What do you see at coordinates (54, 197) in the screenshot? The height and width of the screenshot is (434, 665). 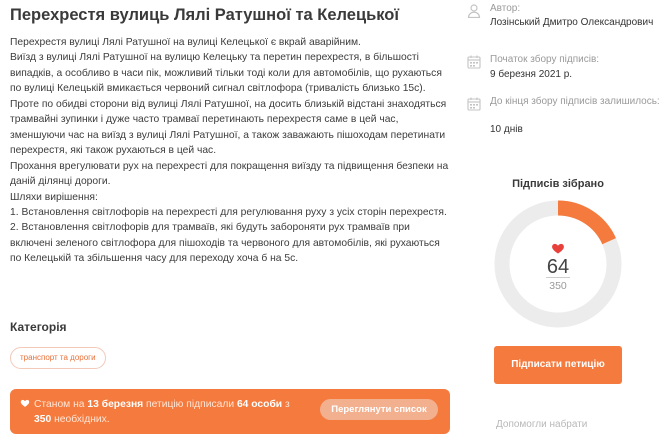 I see `petition-paragraph: Шляхи вирішення:` at bounding box center [54, 197].